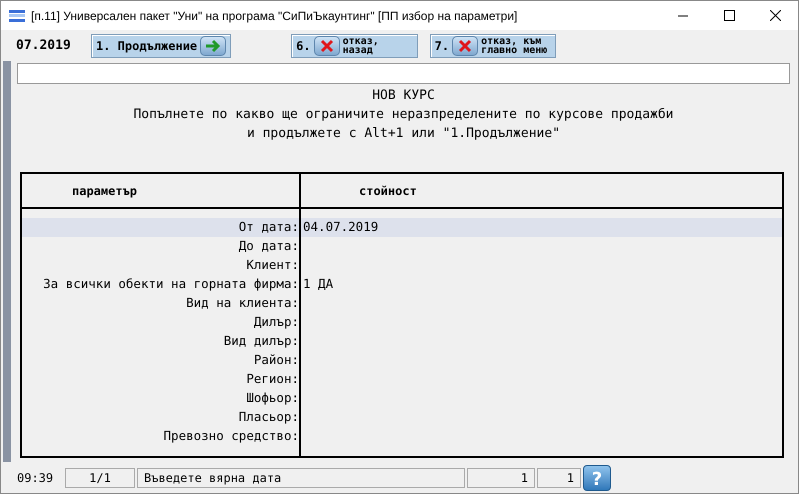  I want to click on status-page: 1/1, so click(100, 478).